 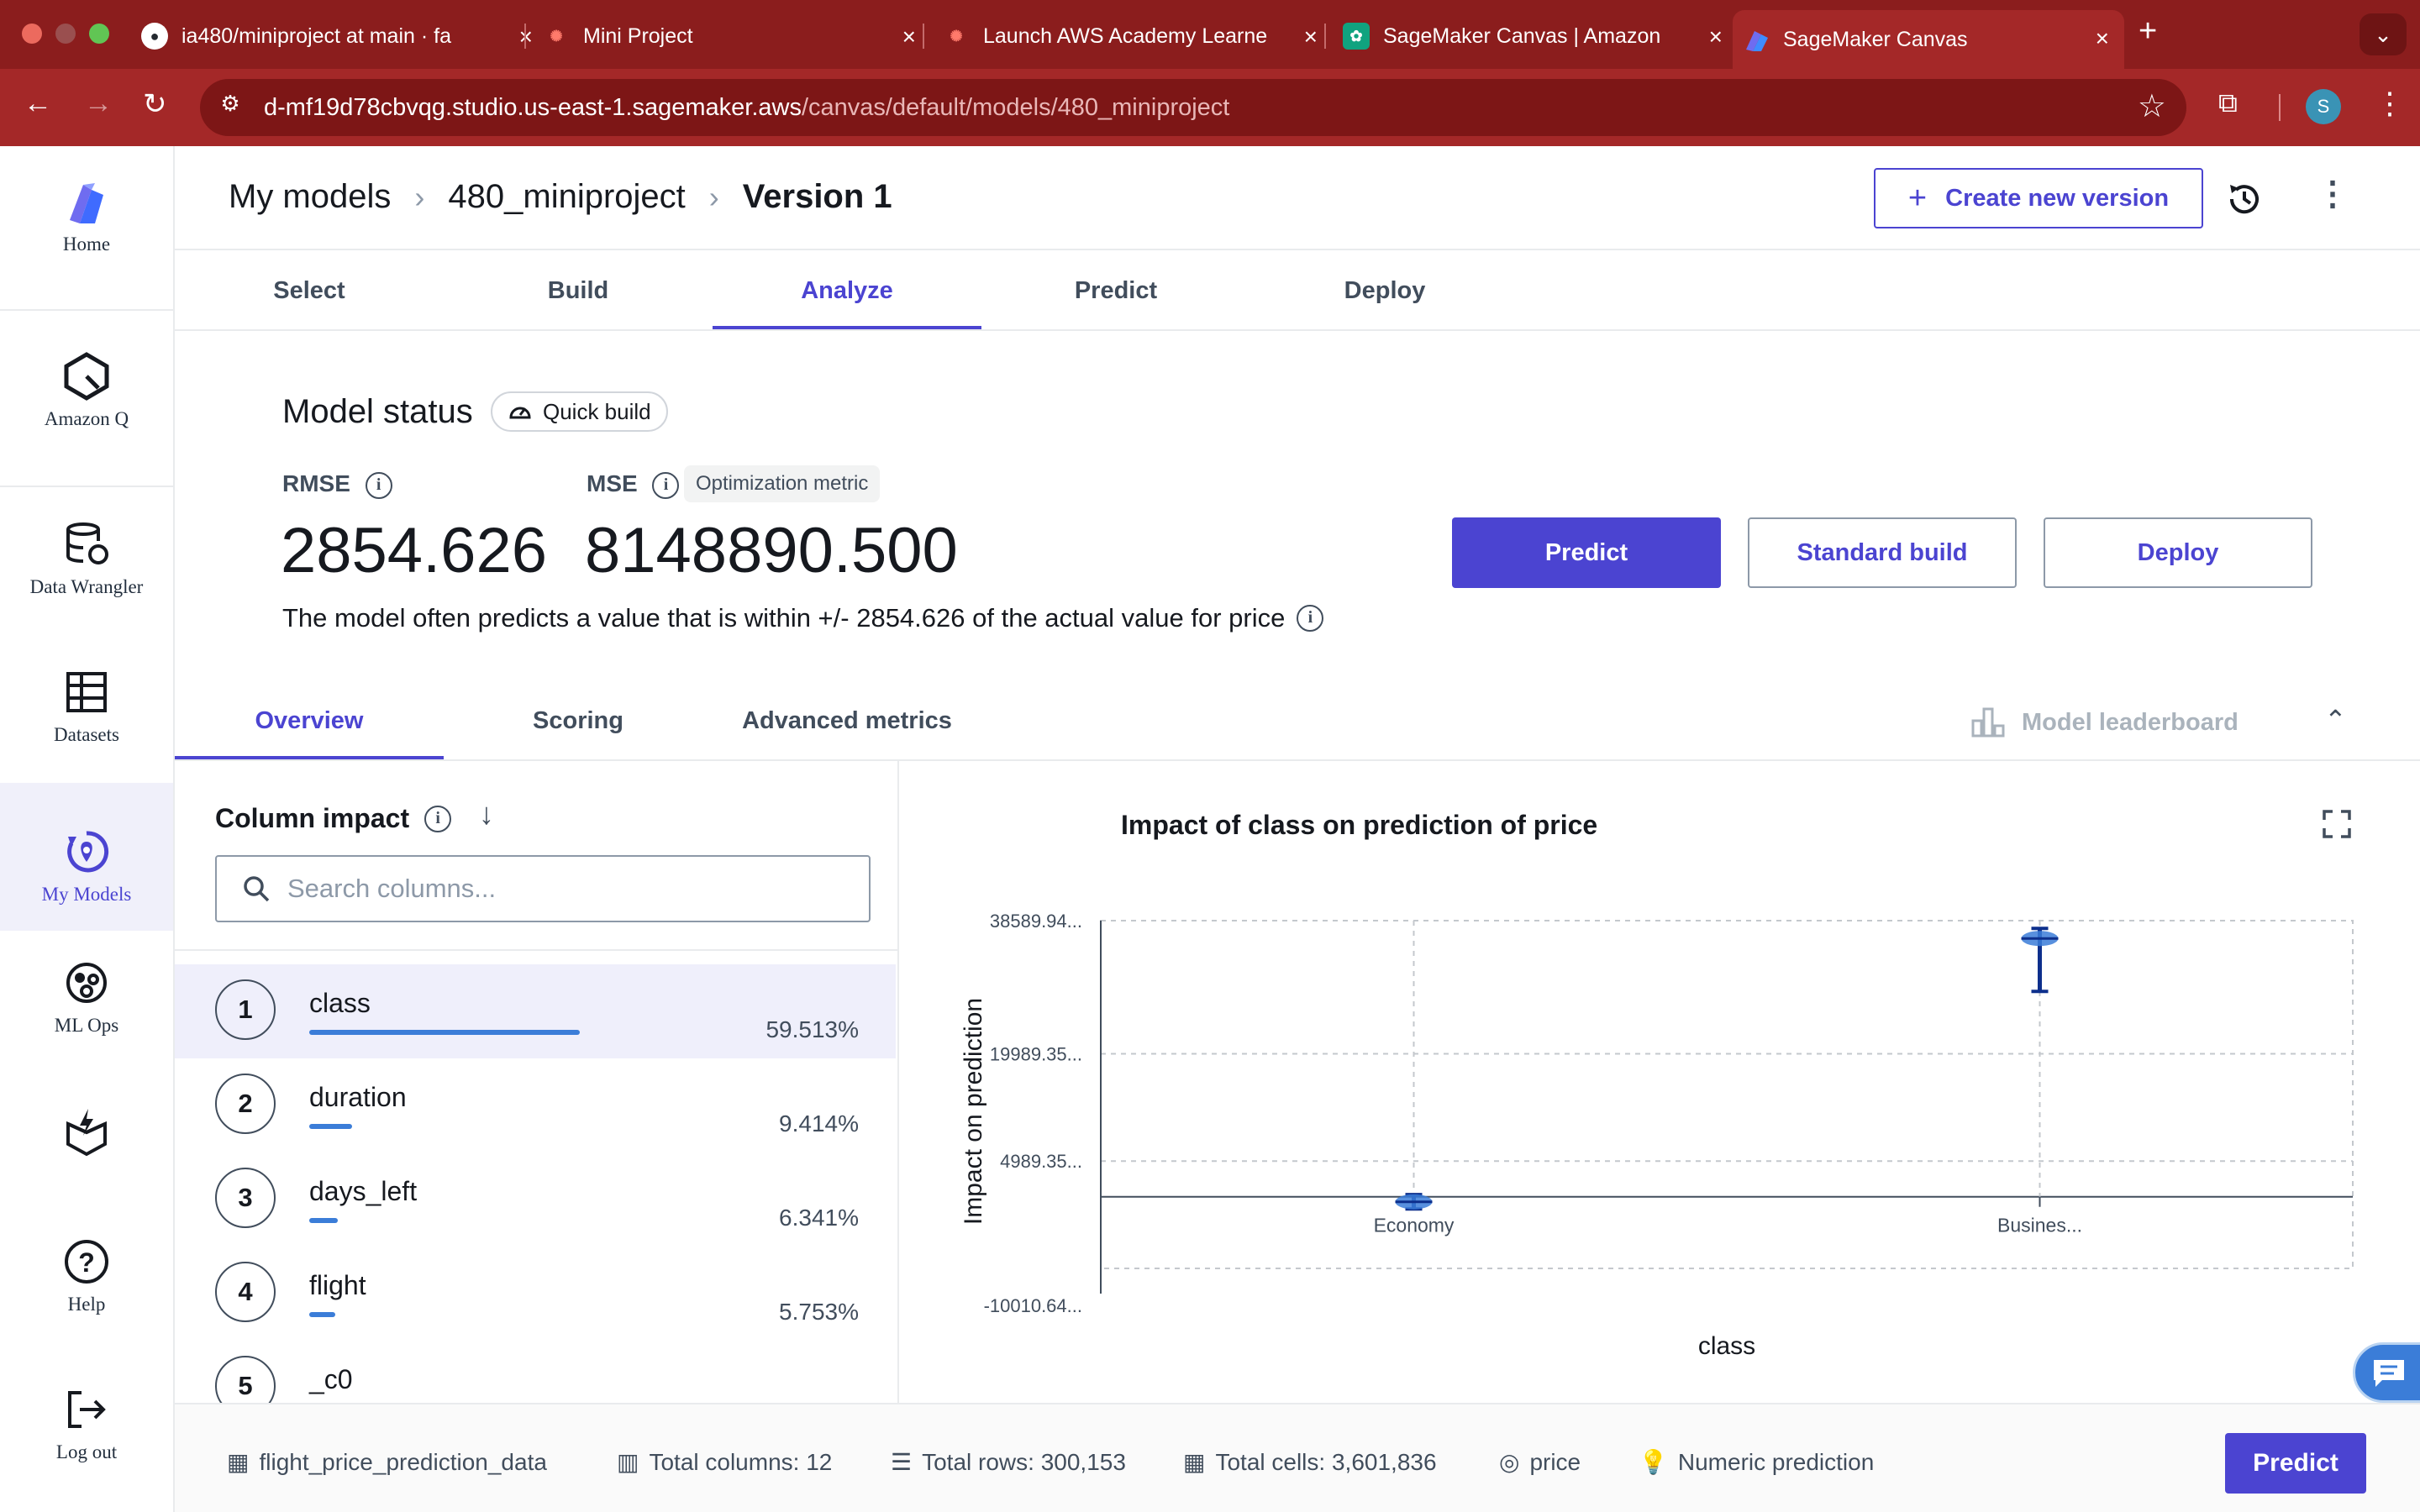 What do you see at coordinates (2389, 1373) in the screenshot?
I see `chat-icon` at bounding box center [2389, 1373].